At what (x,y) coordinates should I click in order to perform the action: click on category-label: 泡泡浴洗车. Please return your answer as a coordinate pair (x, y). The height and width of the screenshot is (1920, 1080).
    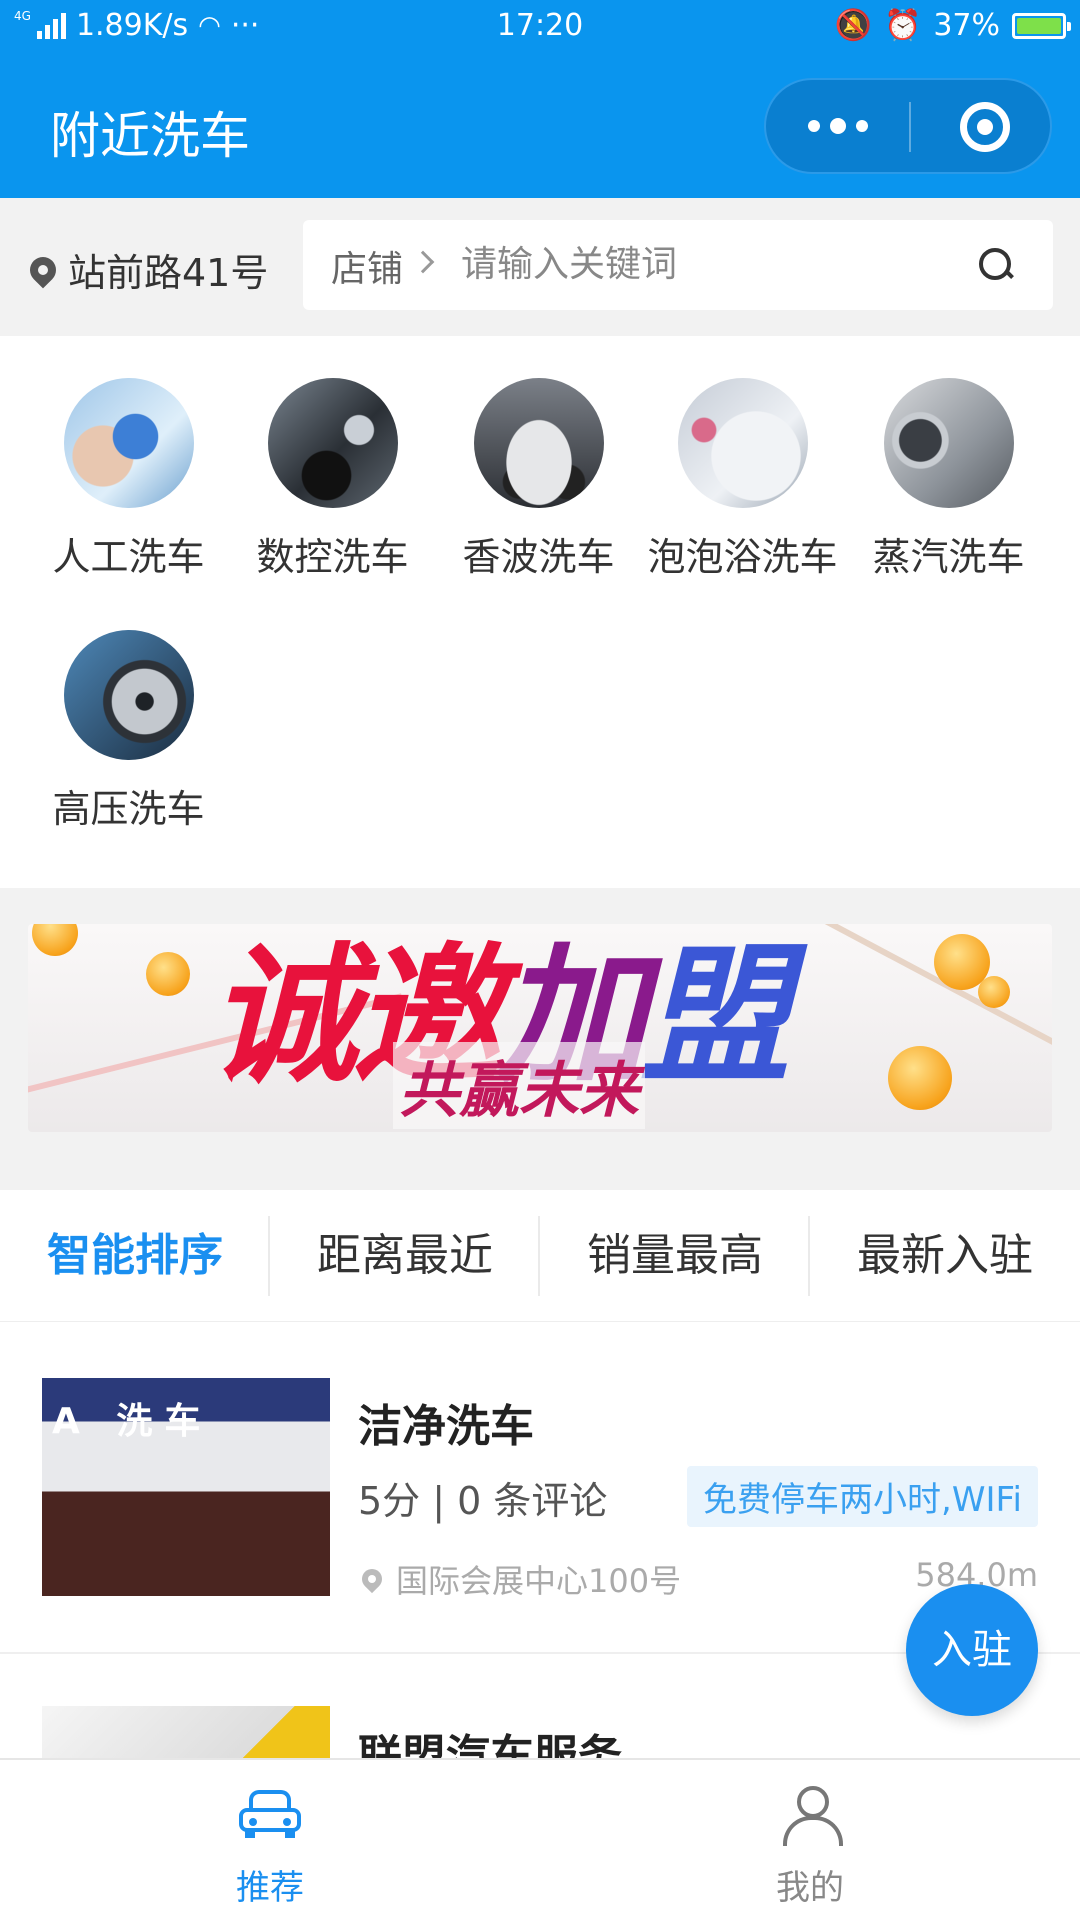
    Looking at the image, I should click on (742, 557).